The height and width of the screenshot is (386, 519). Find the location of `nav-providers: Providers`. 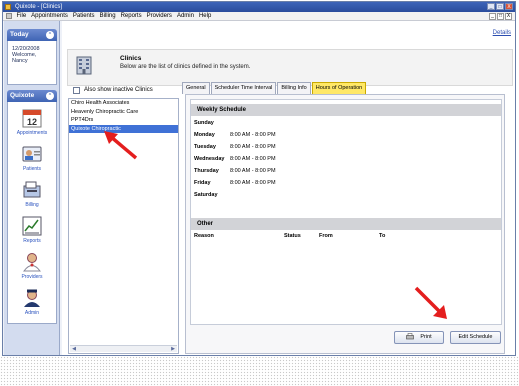

nav-providers: Providers is located at coordinates (32, 266).